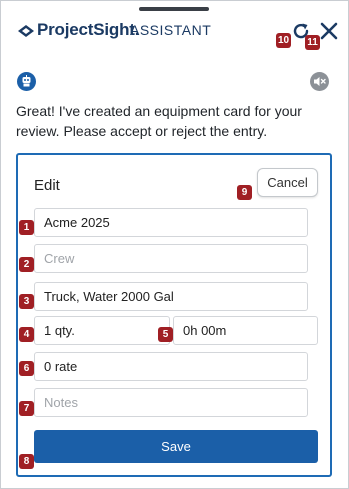 Image resolution: width=349 pixels, height=489 pixels. What do you see at coordinates (171, 366) in the screenshot?
I see `rate-field: 0 rate` at bounding box center [171, 366].